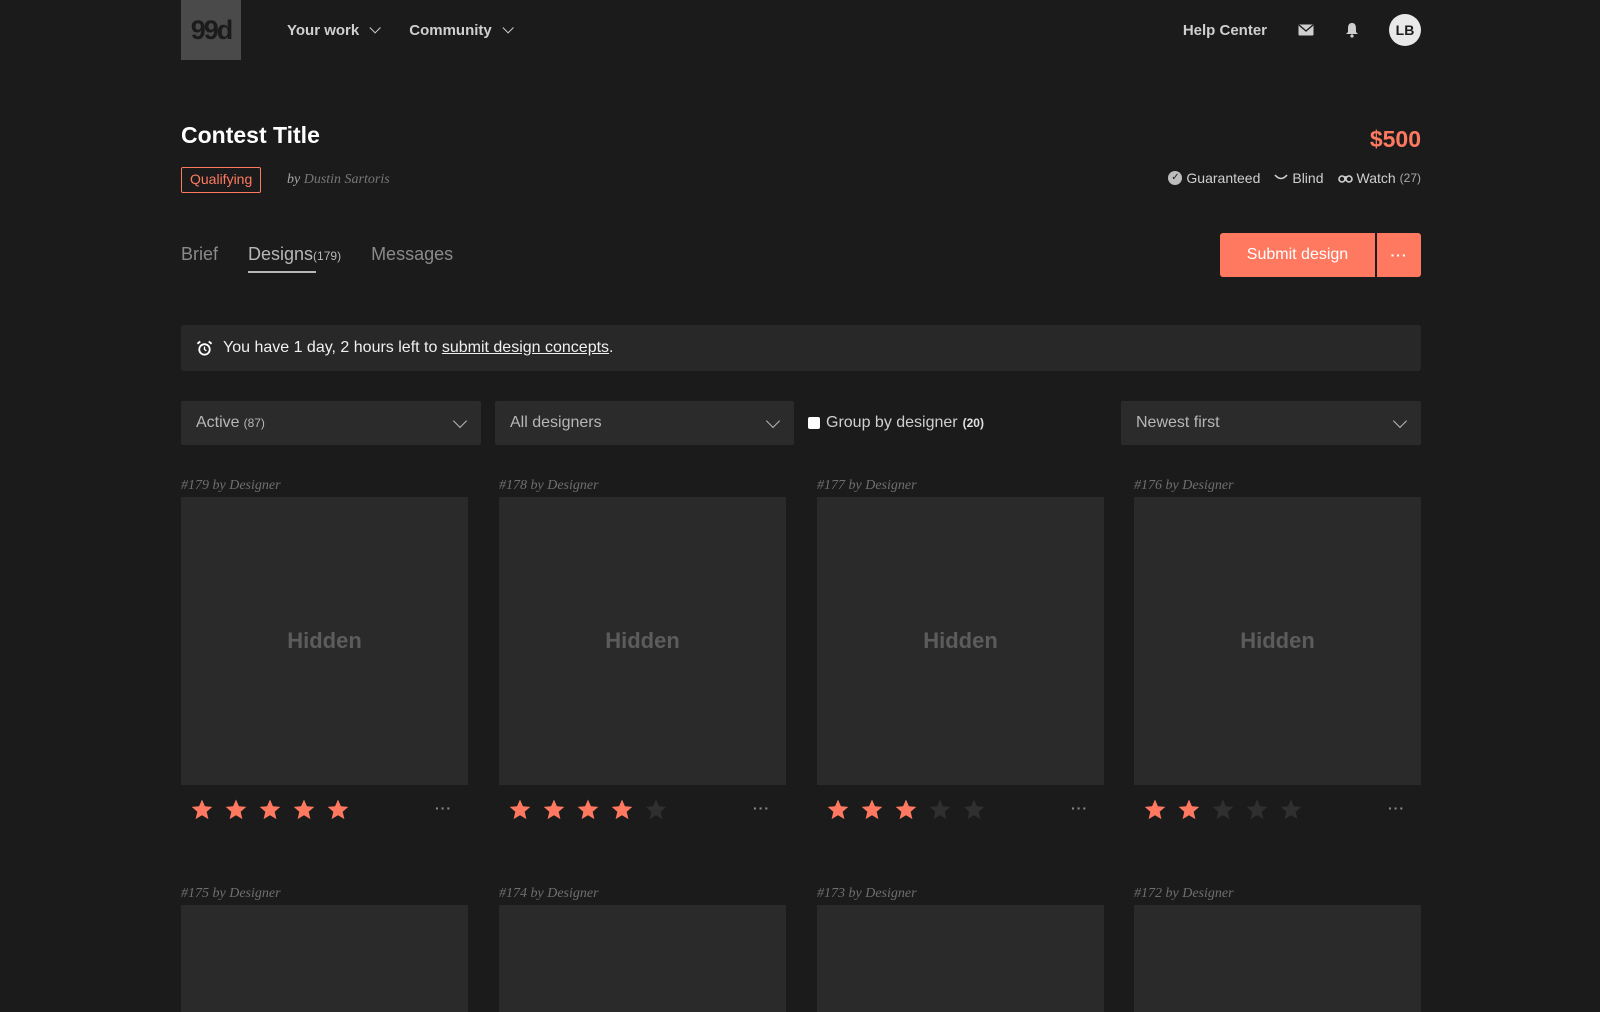 The width and height of the screenshot is (1600, 1012). I want to click on design-card-label: #175 by Designer, so click(324, 894).